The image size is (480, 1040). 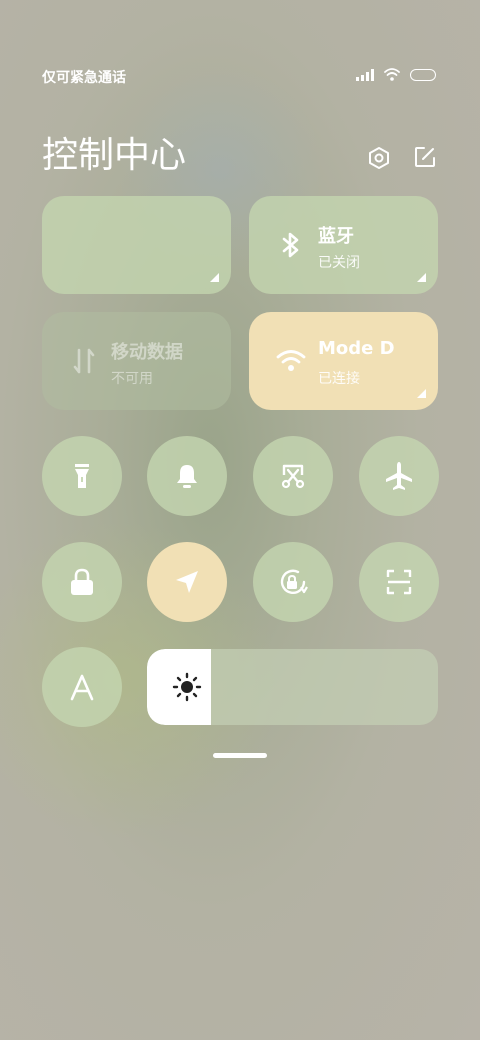 I want to click on brightness-slider, so click(x=292, y=687).